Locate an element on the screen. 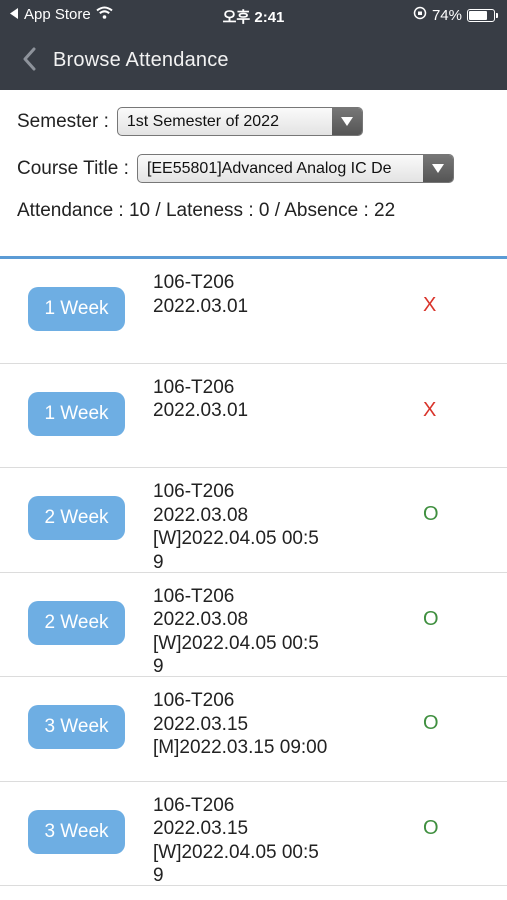 The height and width of the screenshot is (900, 507). status-battery-group: 74% is located at coordinates (455, 15).